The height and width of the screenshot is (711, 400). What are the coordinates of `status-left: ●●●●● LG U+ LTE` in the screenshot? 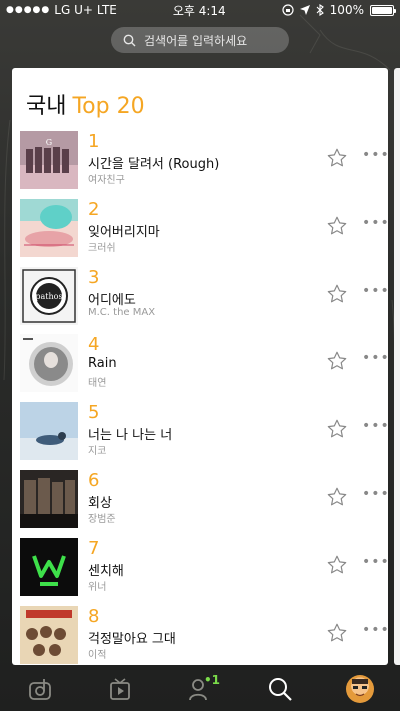 It's located at (61, 10).